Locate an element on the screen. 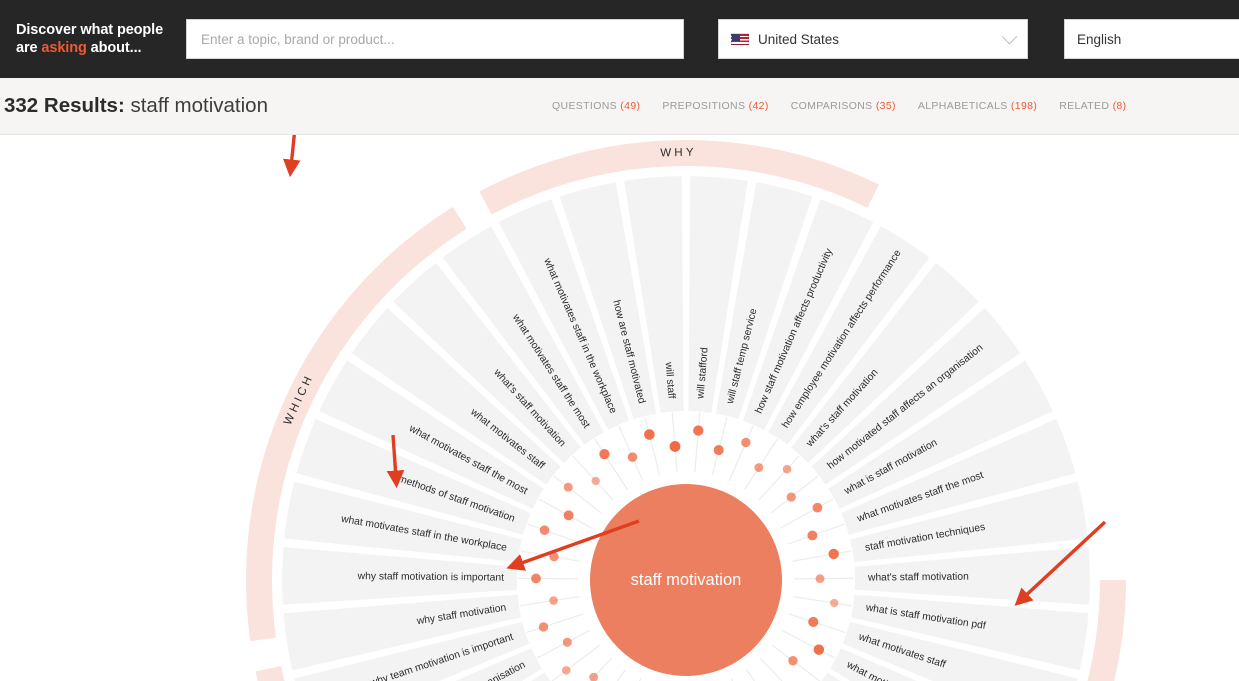 This screenshot has height=681, width=1239. language-selector: English is located at coordinates (1151, 39).